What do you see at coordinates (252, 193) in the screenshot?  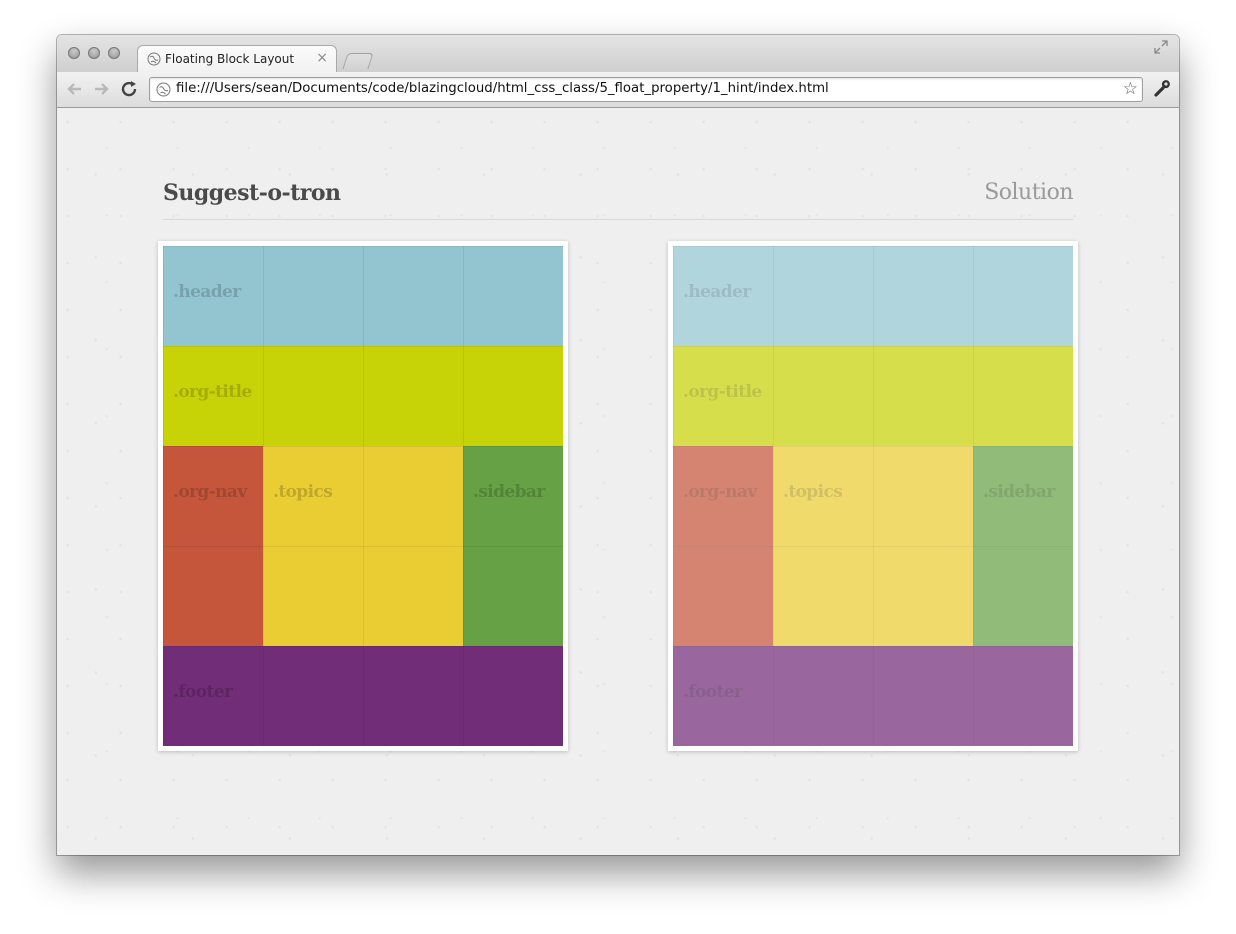 I see `page-title: Suggest-o-tron` at bounding box center [252, 193].